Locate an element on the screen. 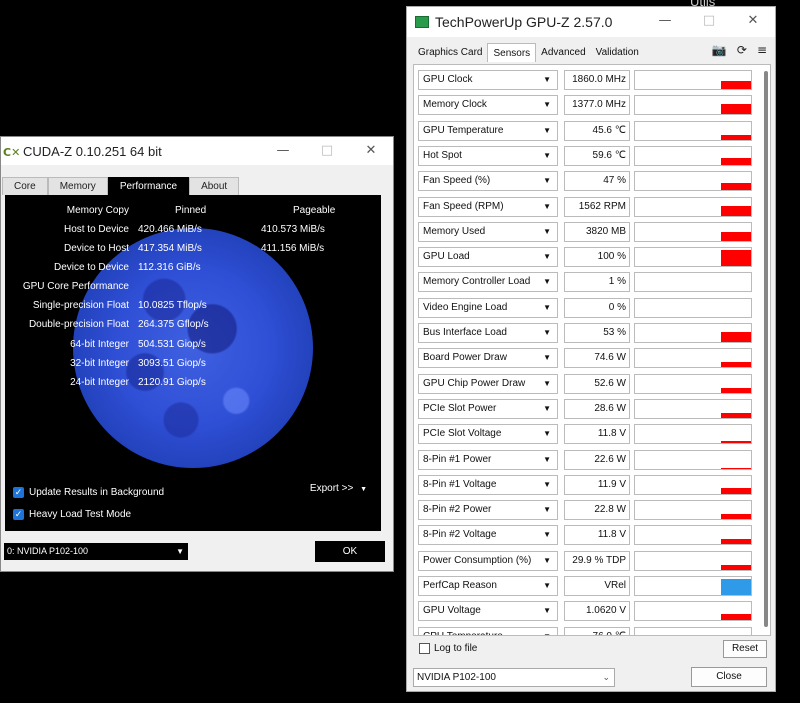 This screenshot has height=703, width=800. gpuz-titlebar: TechPowerUp GPU-Z 2.57.0 — □ ✕ is located at coordinates (591, 22).